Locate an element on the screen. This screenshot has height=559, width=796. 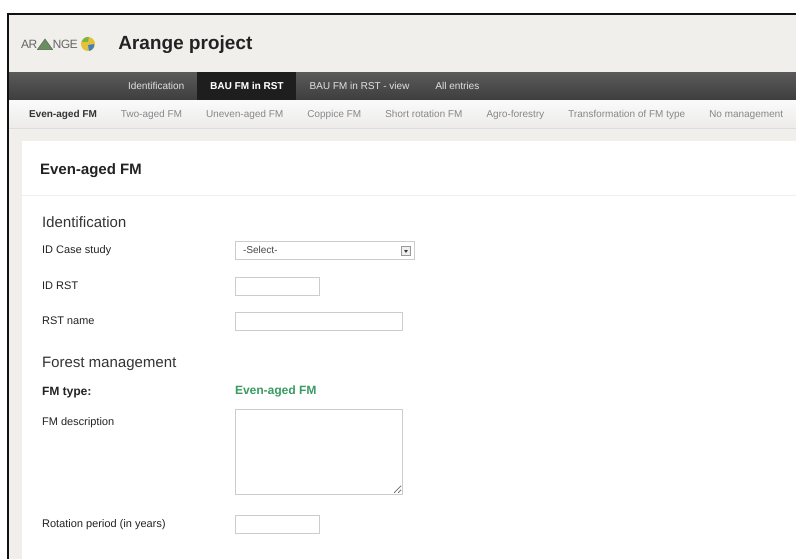
nav-tab: BAU FM in RST is located at coordinates (246, 86).